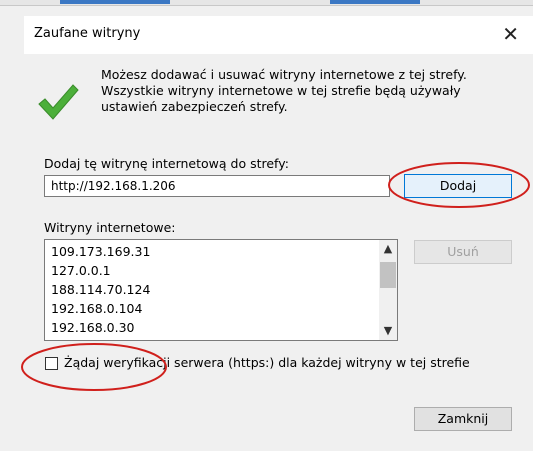 This screenshot has height=451, width=533. Describe the element at coordinates (458, 186) in the screenshot. I see `add-button: Dodaj` at that location.